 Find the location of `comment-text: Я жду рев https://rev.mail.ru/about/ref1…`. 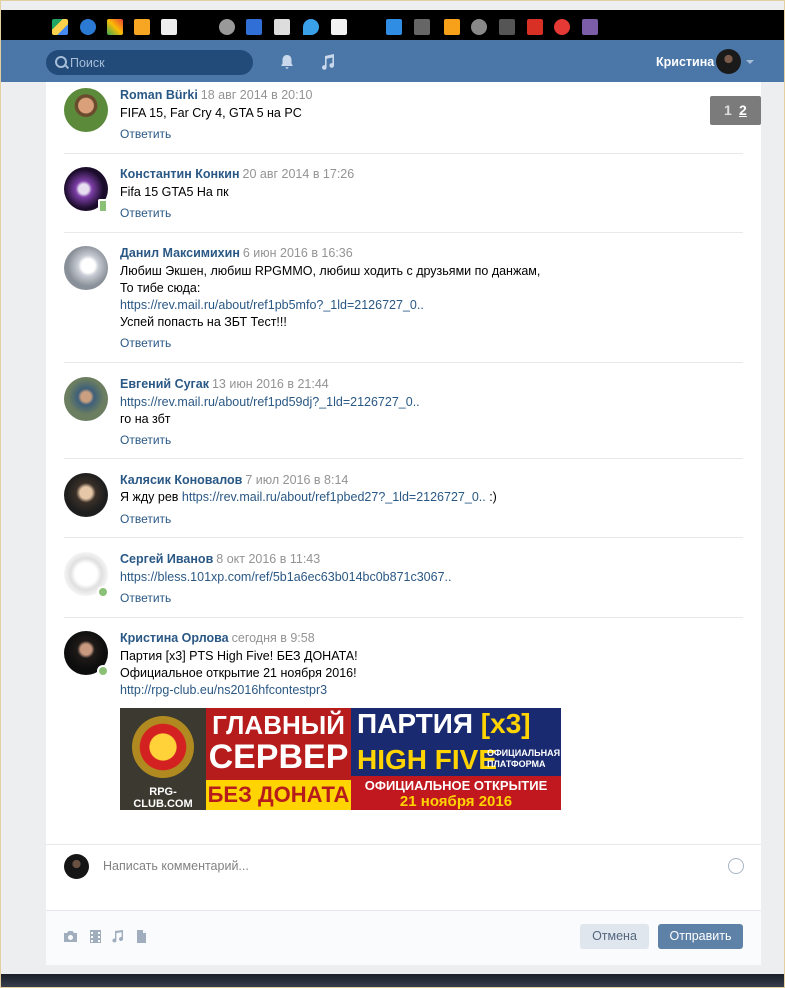

comment-text: Я жду рев https://rev.mail.ru/about/ref1… is located at coordinates (308, 497).